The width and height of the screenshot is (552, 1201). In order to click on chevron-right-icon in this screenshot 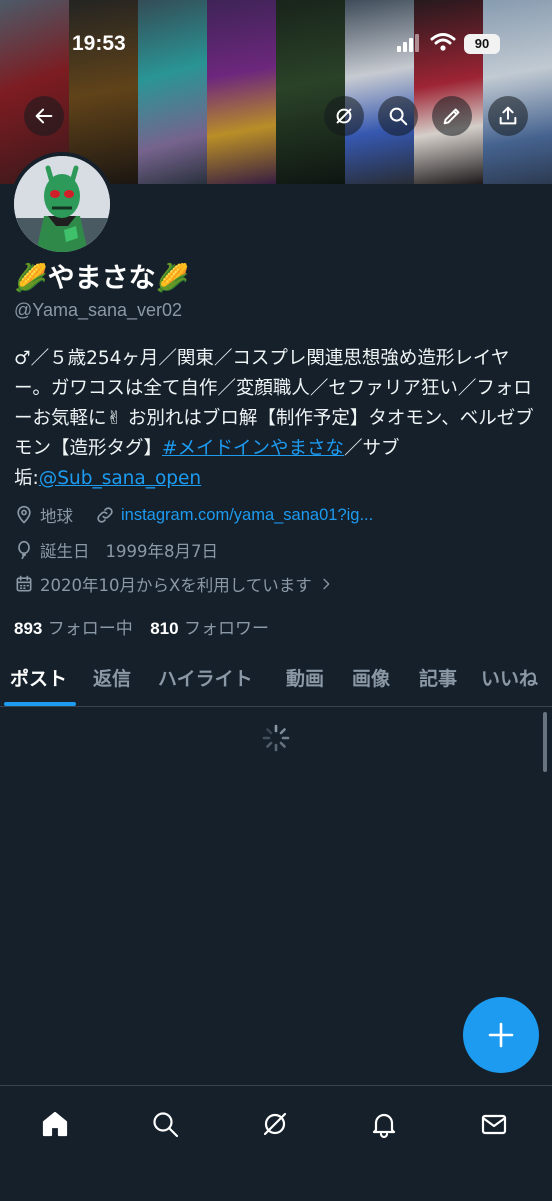, I will do `click(326, 584)`.